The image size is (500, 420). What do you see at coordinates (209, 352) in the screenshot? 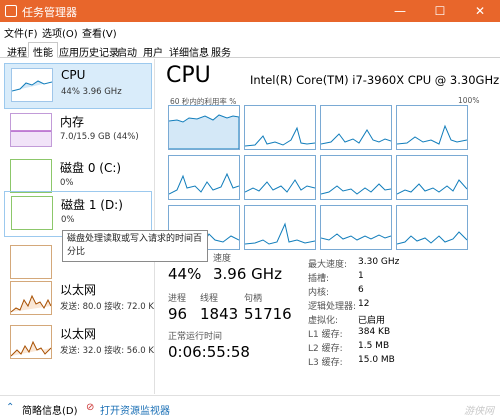
I see `uptime-value: 0:06:55:58` at bounding box center [209, 352].